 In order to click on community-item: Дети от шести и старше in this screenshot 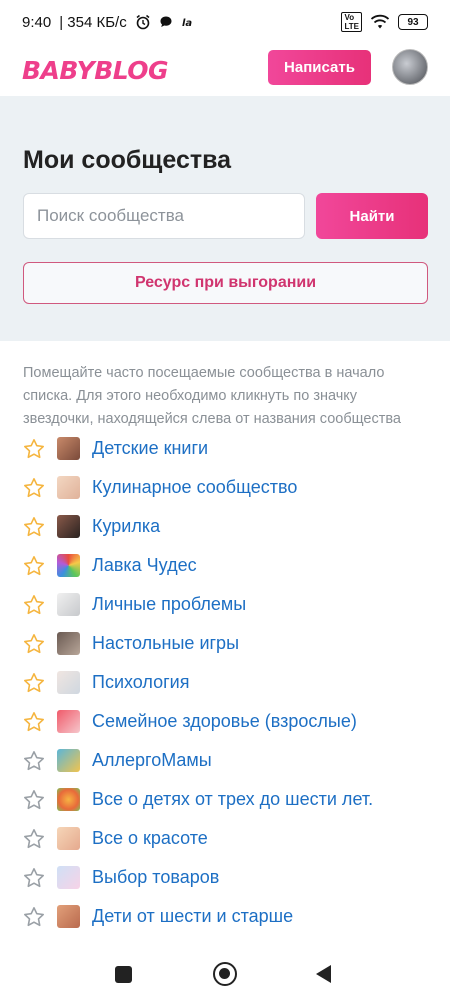, I will do `click(225, 916)`.